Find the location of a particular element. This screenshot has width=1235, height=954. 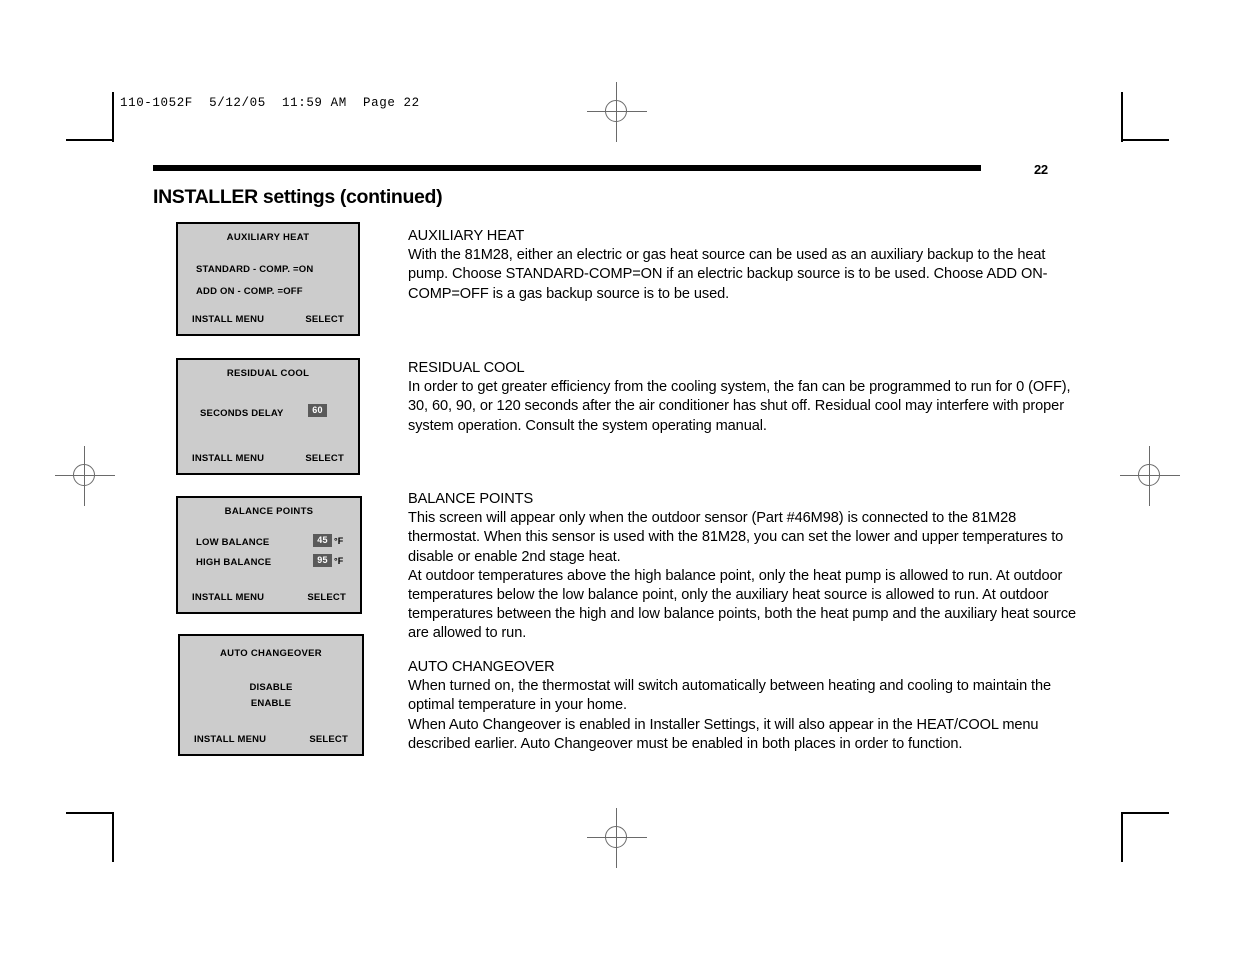

page-number: 22 is located at coordinates (1041, 169).